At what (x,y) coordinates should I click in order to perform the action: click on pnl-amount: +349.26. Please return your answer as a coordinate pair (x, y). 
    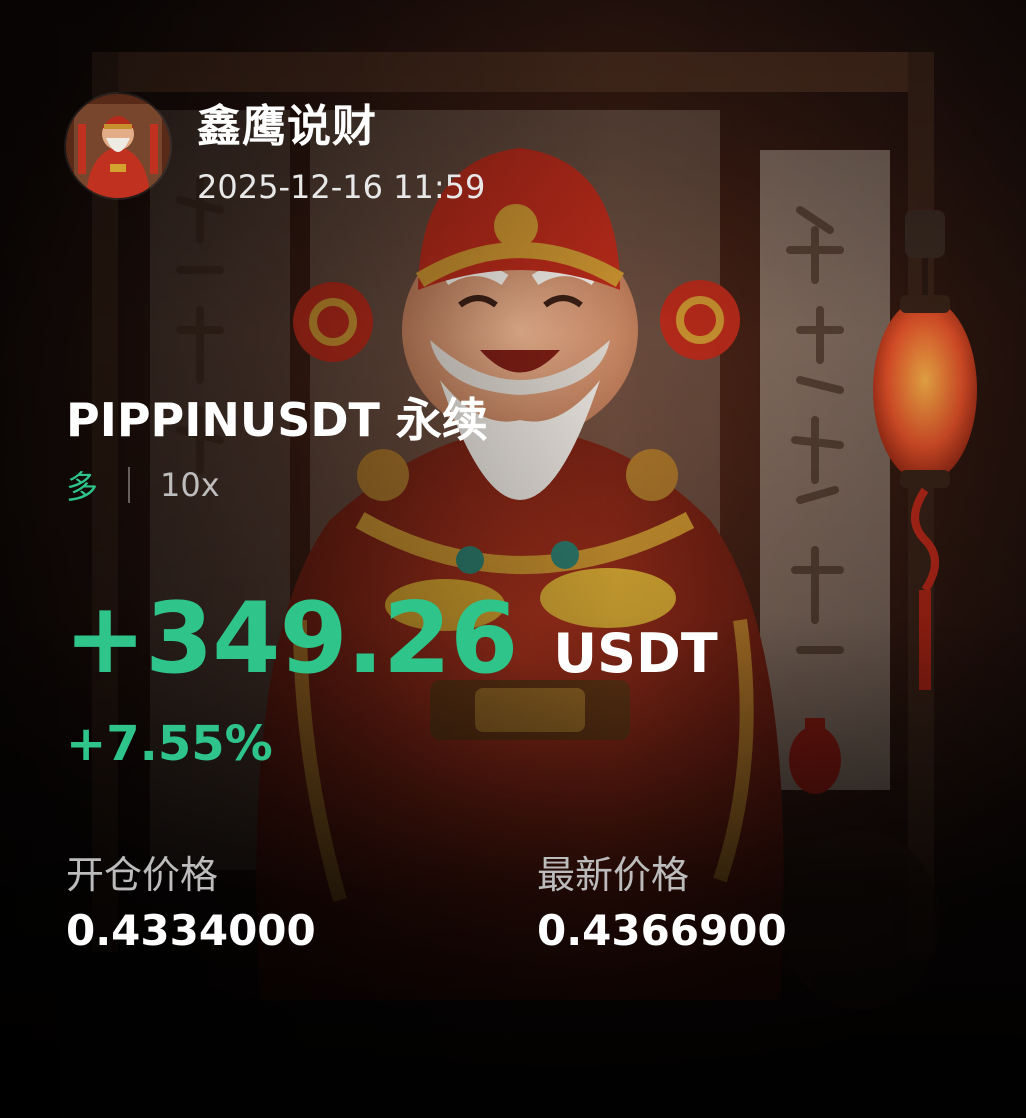
    Looking at the image, I should click on (291, 639).